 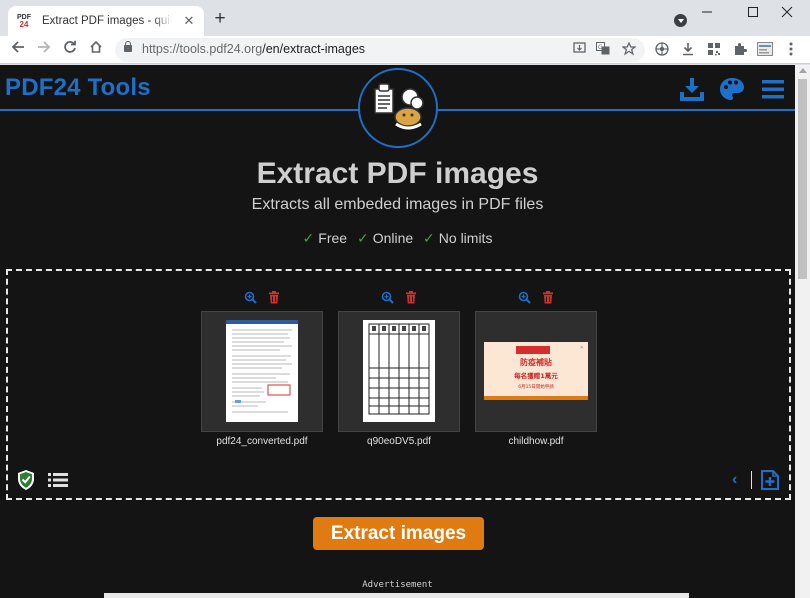 I want to click on new-tab-button: +, so click(x=220, y=18).